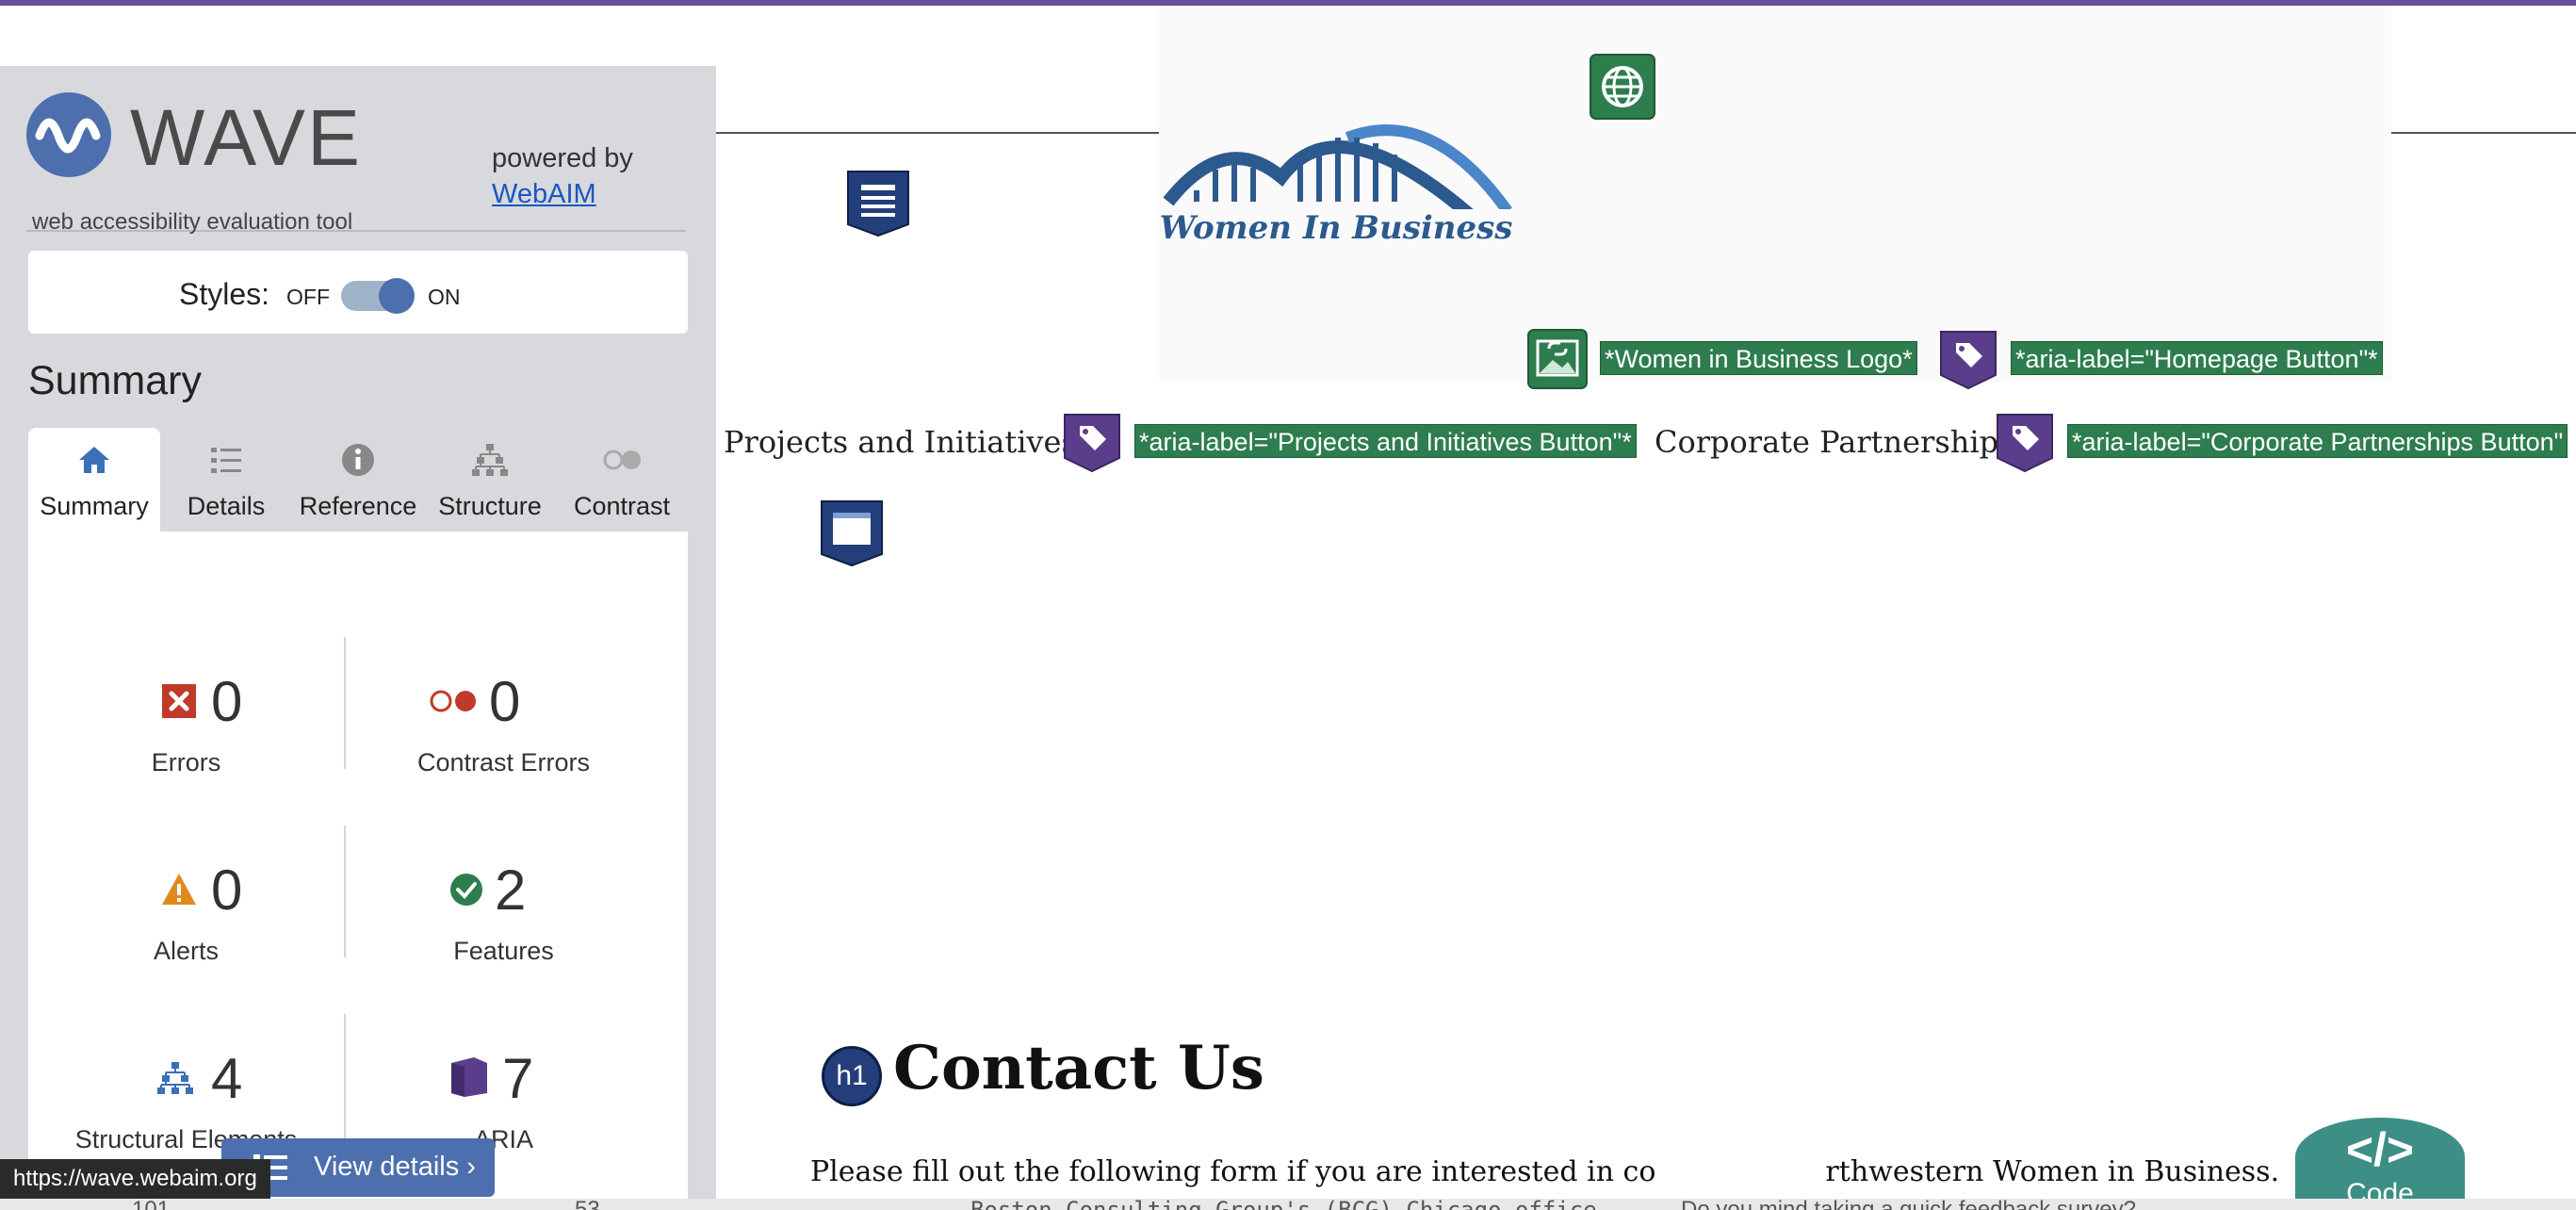 This screenshot has width=2576, height=1210. What do you see at coordinates (227, 701) in the screenshot?
I see `errors-count: 0` at bounding box center [227, 701].